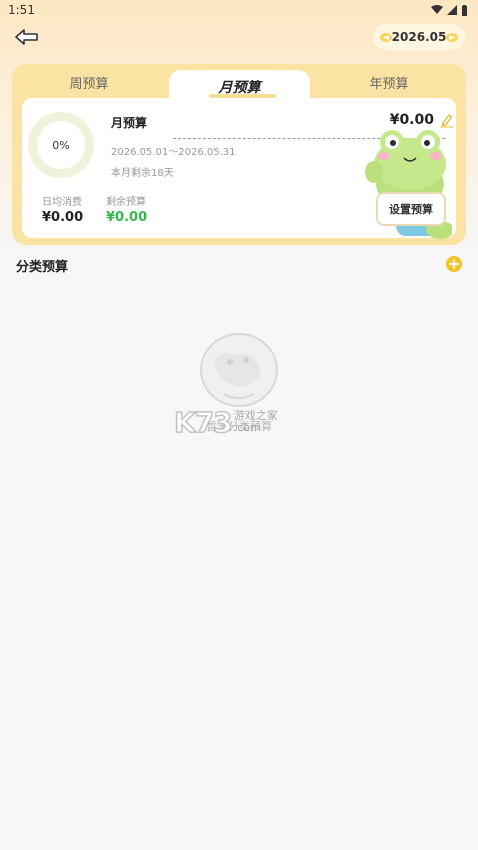 The height and width of the screenshot is (850, 478). What do you see at coordinates (63, 217) in the screenshot?
I see `daily-spend-value: ¥0.00` at bounding box center [63, 217].